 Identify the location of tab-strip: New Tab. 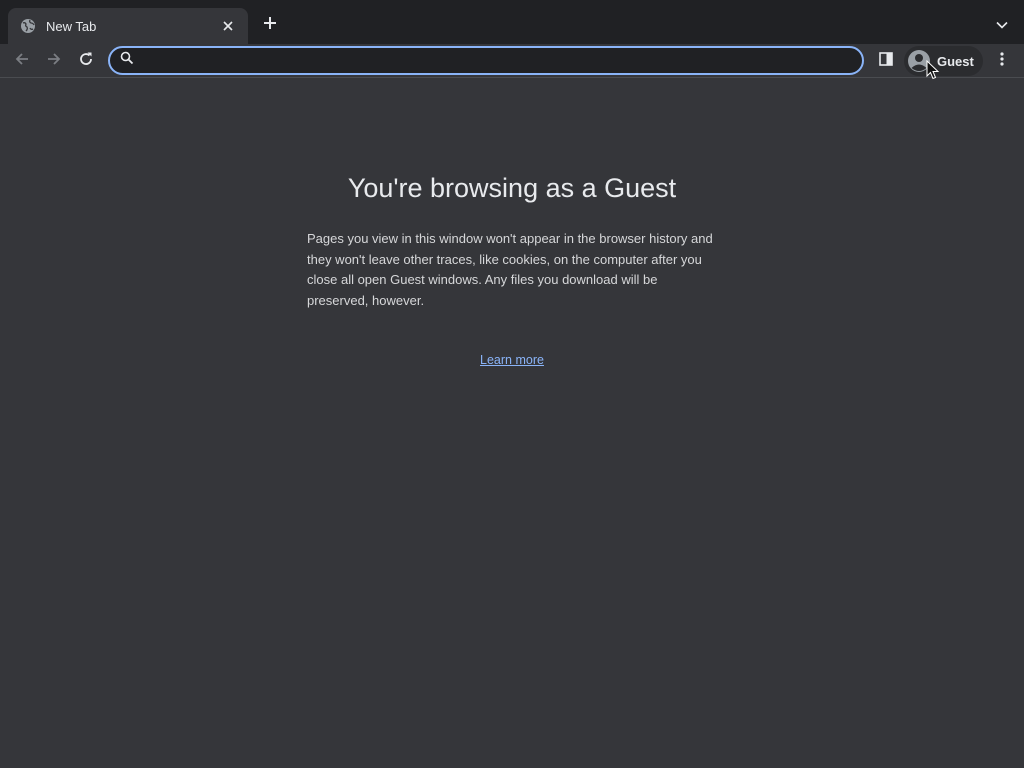
(512, 22).